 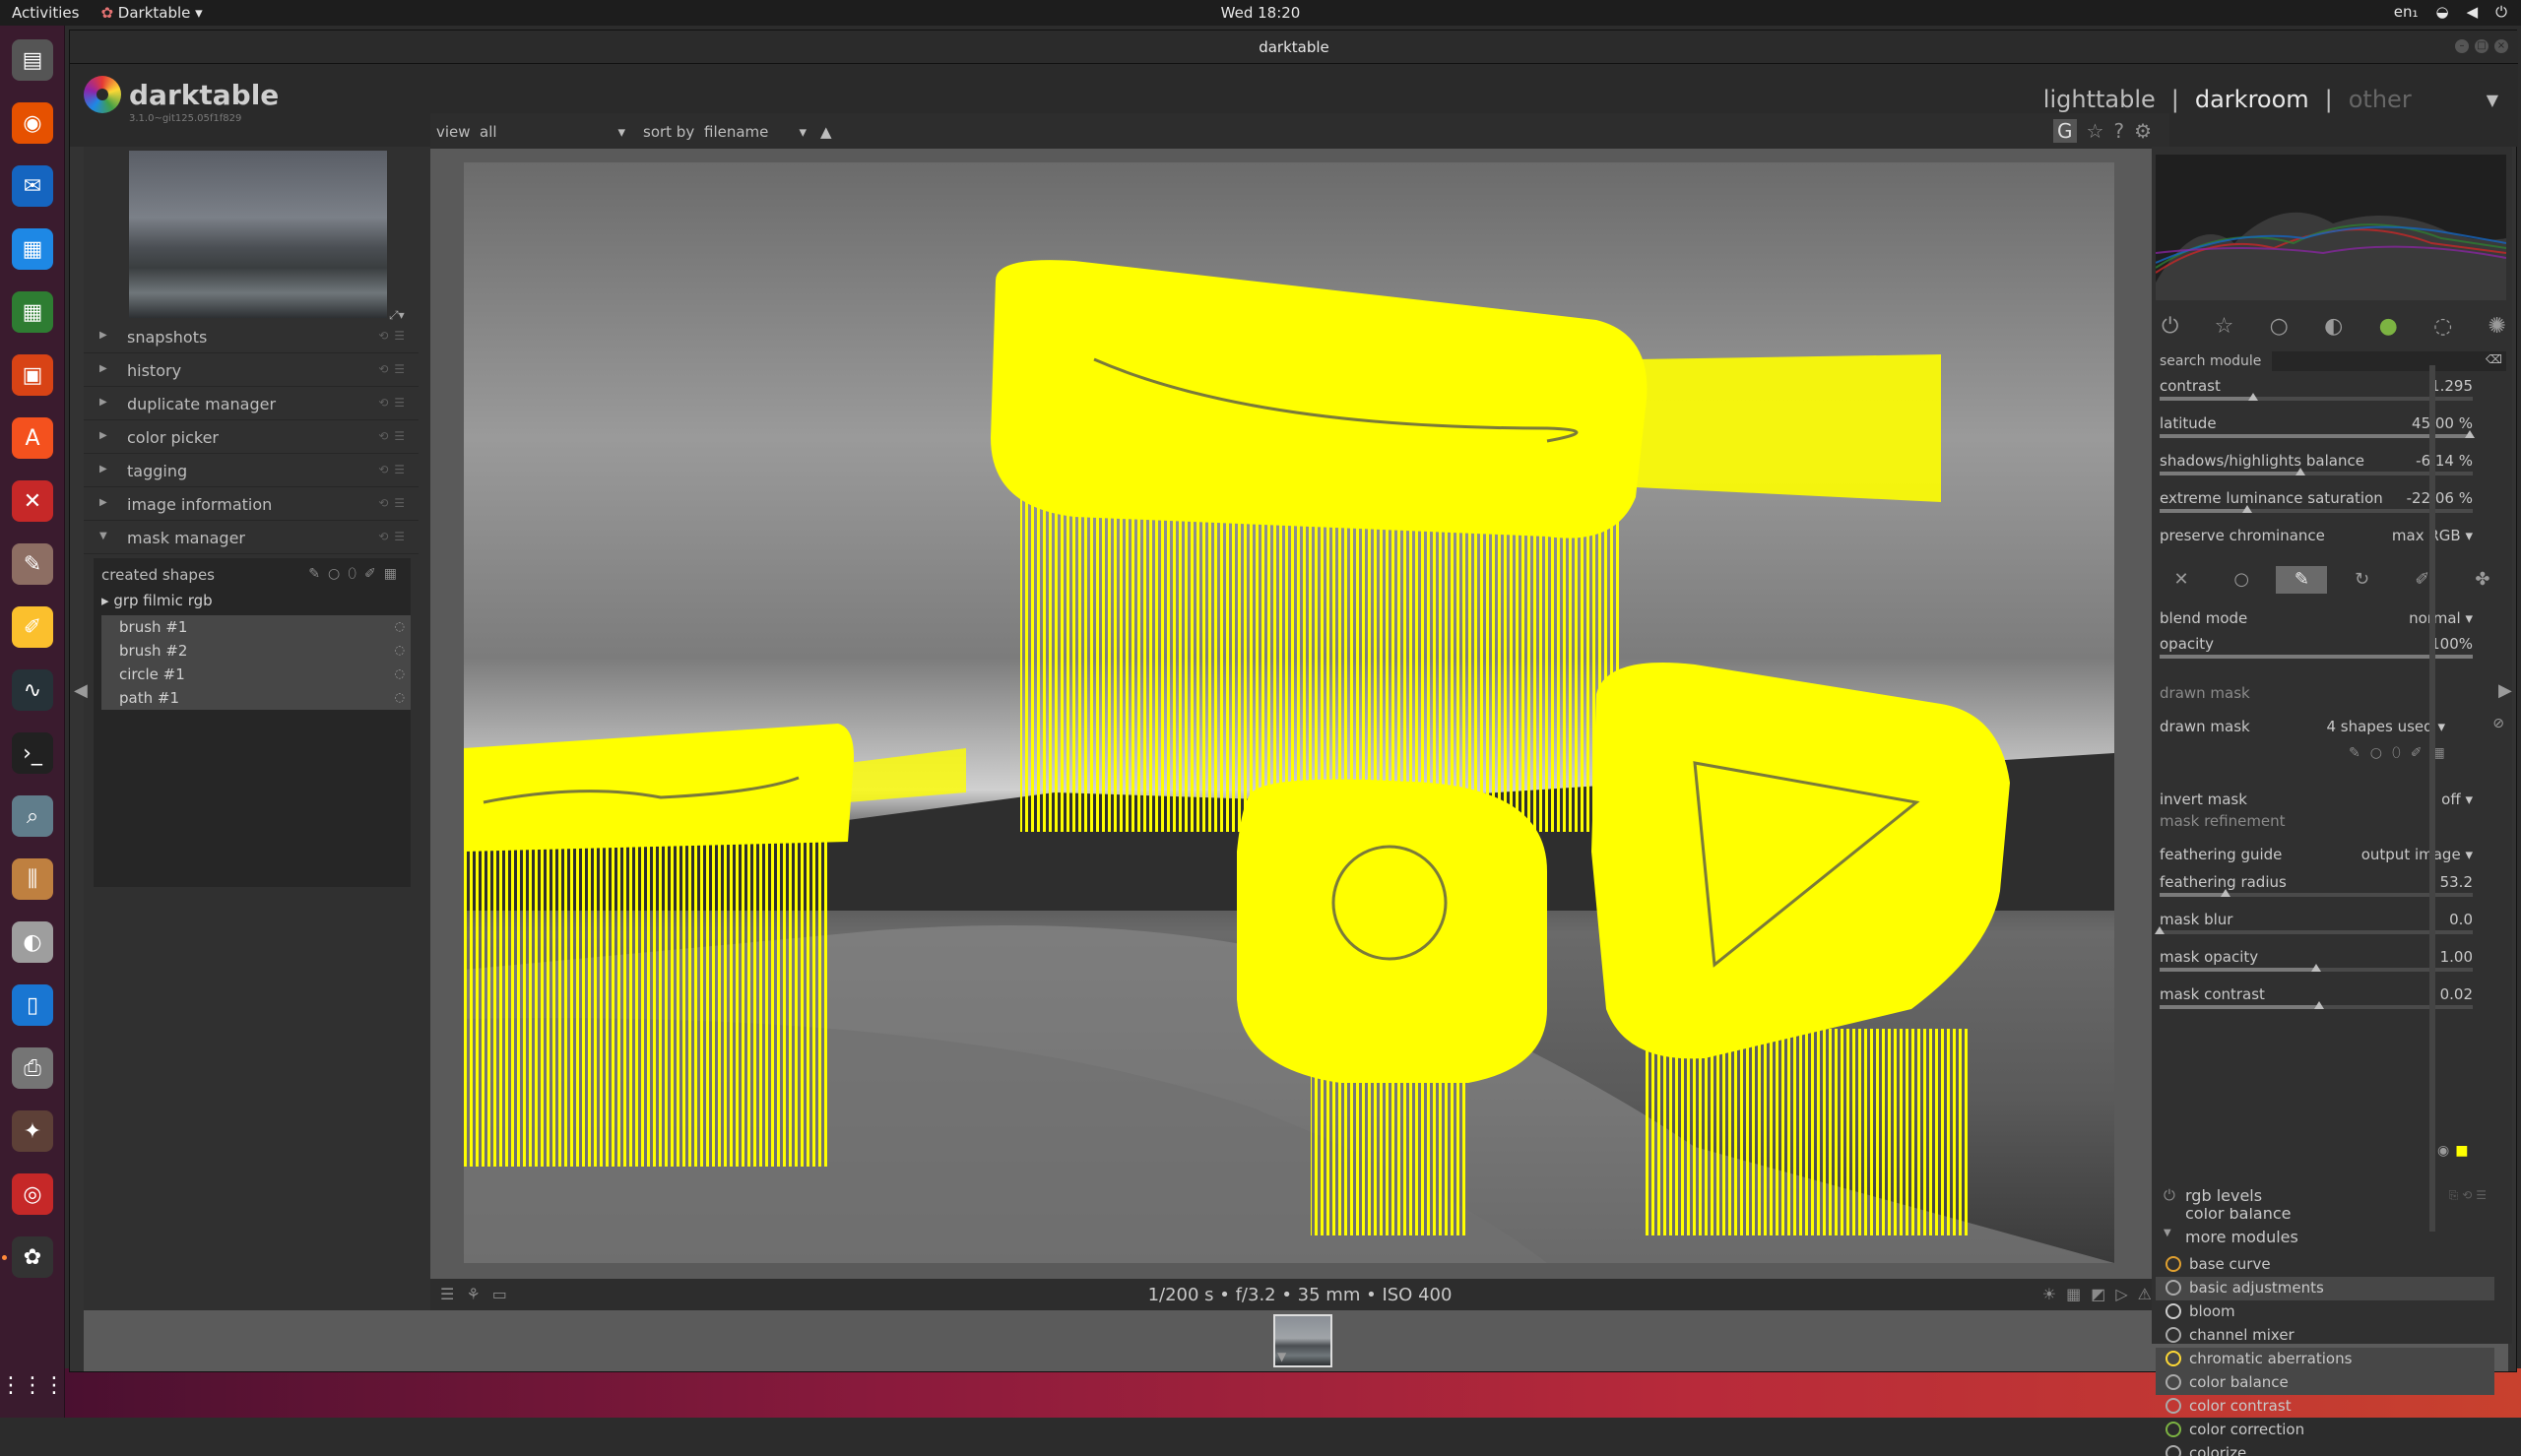 What do you see at coordinates (2482, 580) in the screenshot?
I see `blend-raster-tab: ✤` at bounding box center [2482, 580].